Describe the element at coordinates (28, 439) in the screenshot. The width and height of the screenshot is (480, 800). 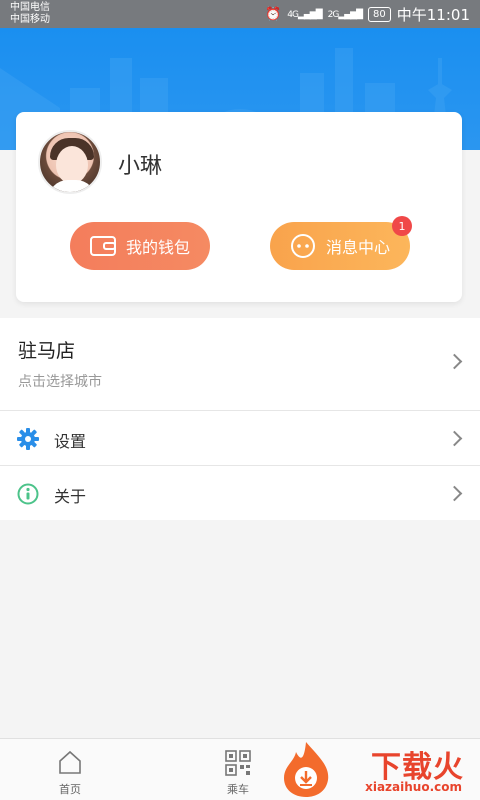
I see `gear-icon` at that location.